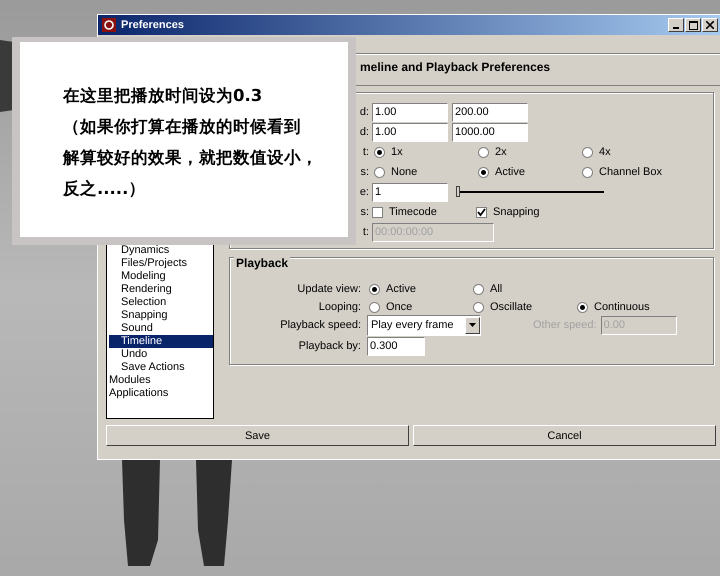  Describe the element at coordinates (163, 96) in the screenshot. I see `annotation-text: 在这里把播放时间设为0.3` at that location.